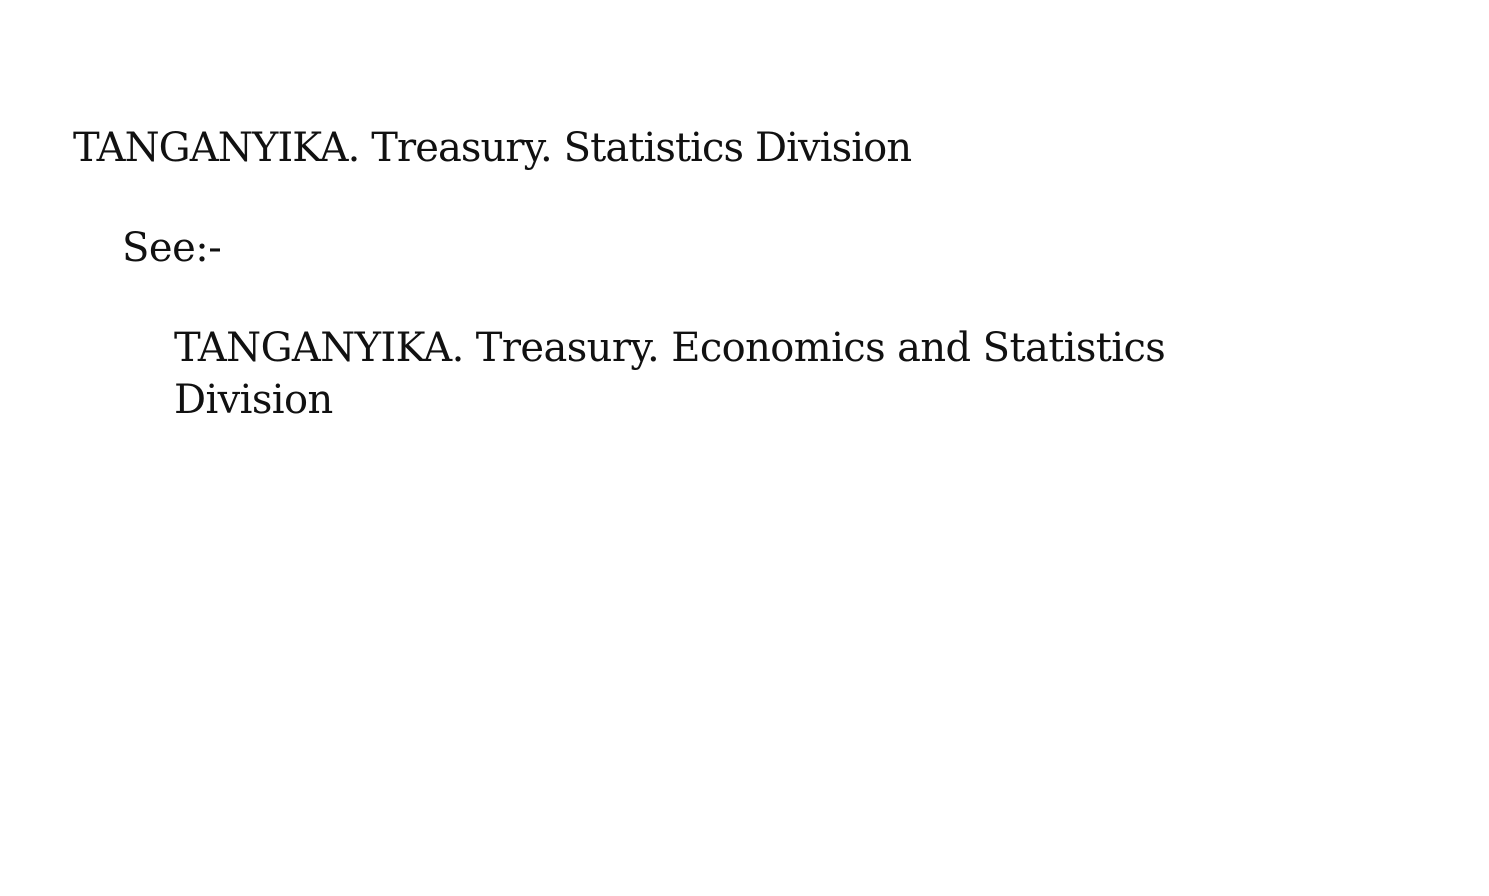  Describe the element at coordinates (172, 248) in the screenshot. I see `see-reference-label: See:-` at that location.